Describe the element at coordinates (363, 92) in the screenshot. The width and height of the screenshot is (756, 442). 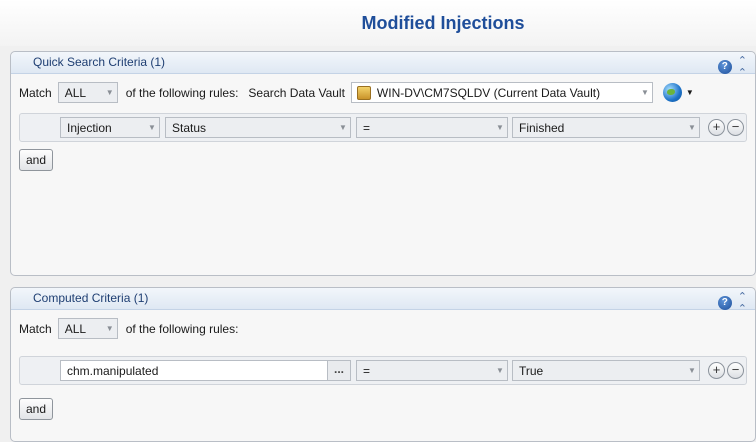
I see `database-icon` at that location.